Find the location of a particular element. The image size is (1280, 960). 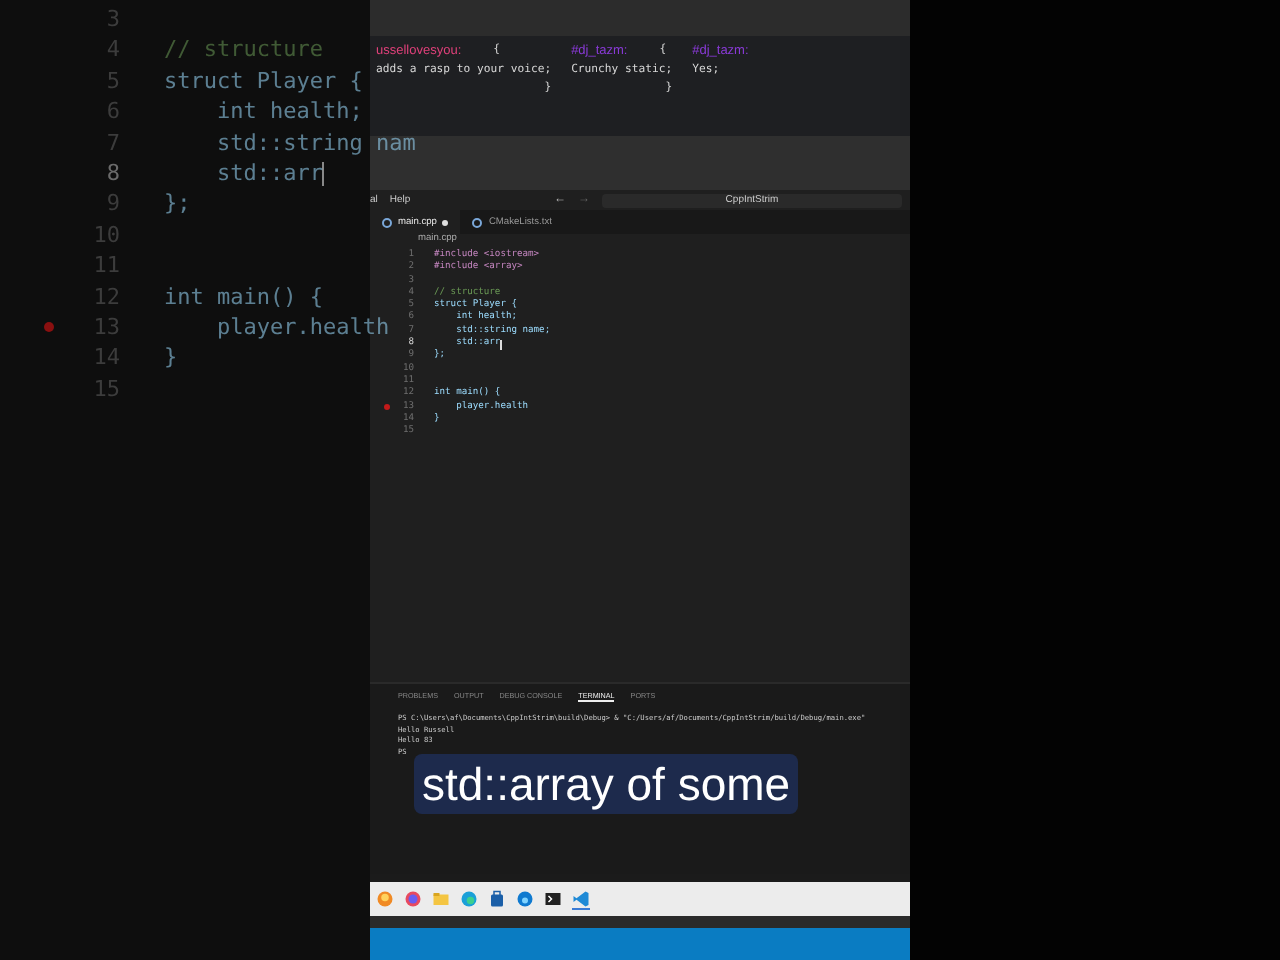

code-line: std::string nam is located at coordinates (315, 142).